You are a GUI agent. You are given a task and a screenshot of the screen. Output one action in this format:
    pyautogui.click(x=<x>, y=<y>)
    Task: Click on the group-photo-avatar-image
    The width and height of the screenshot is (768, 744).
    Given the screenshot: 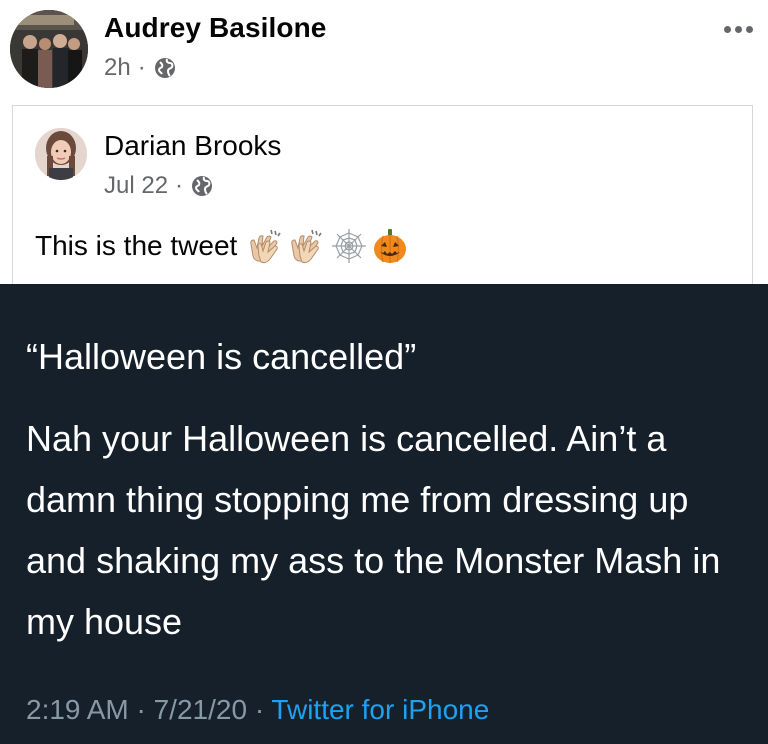 What is the action you would take?
    pyautogui.click(x=49, y=49)
    